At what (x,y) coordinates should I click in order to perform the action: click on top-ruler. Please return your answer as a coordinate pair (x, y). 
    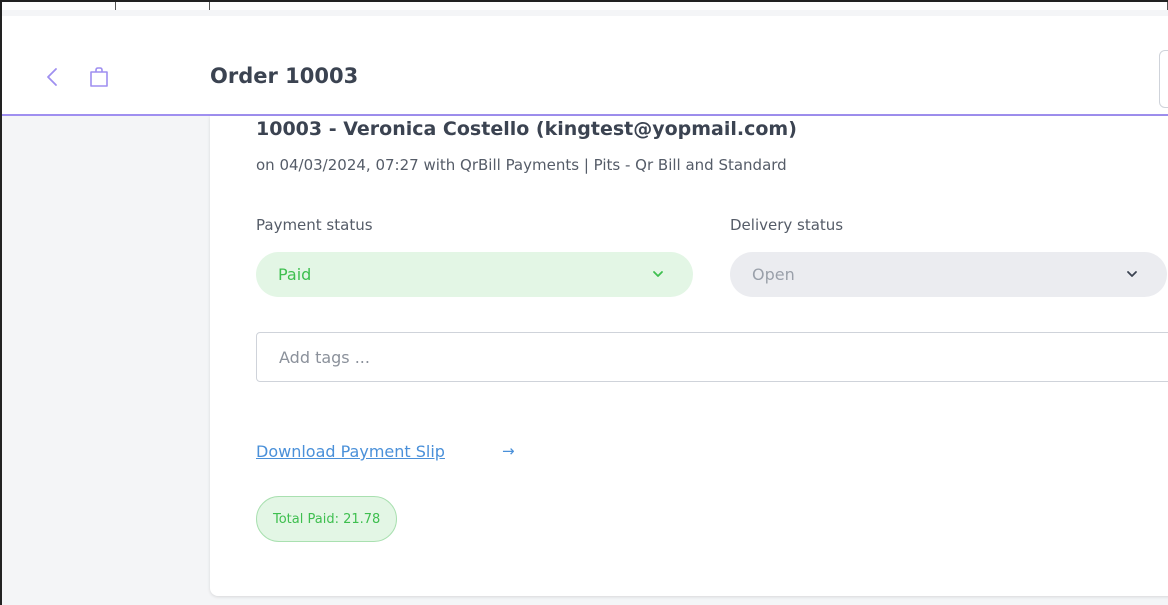
    Looking at the image, I should click on (585, 6).